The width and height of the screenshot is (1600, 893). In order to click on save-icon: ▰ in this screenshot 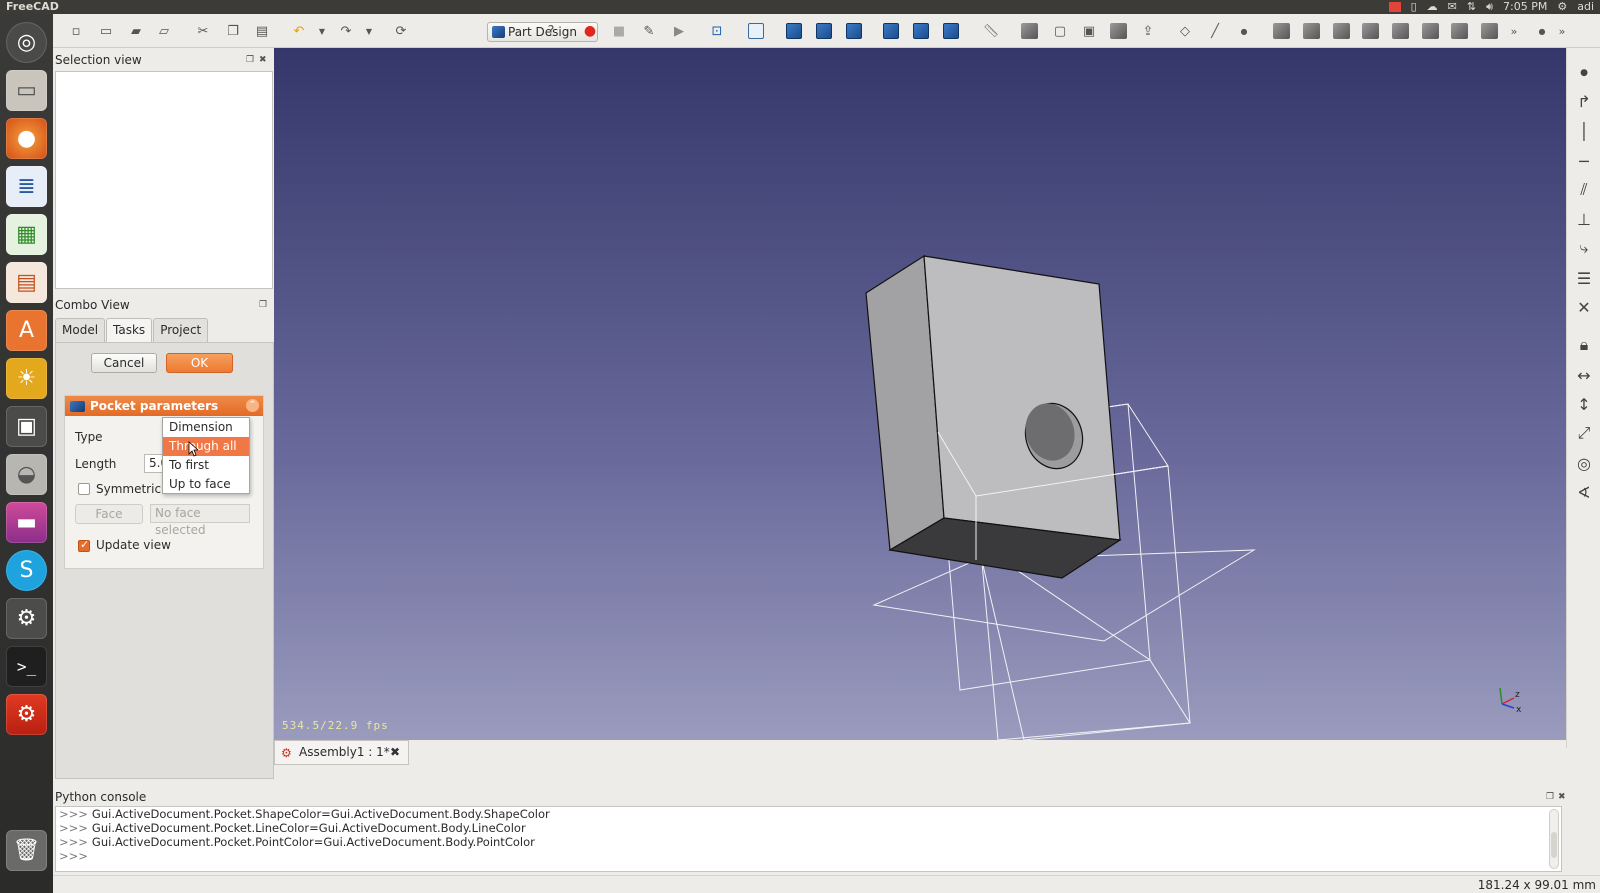, I will do `click(136, 31)`.